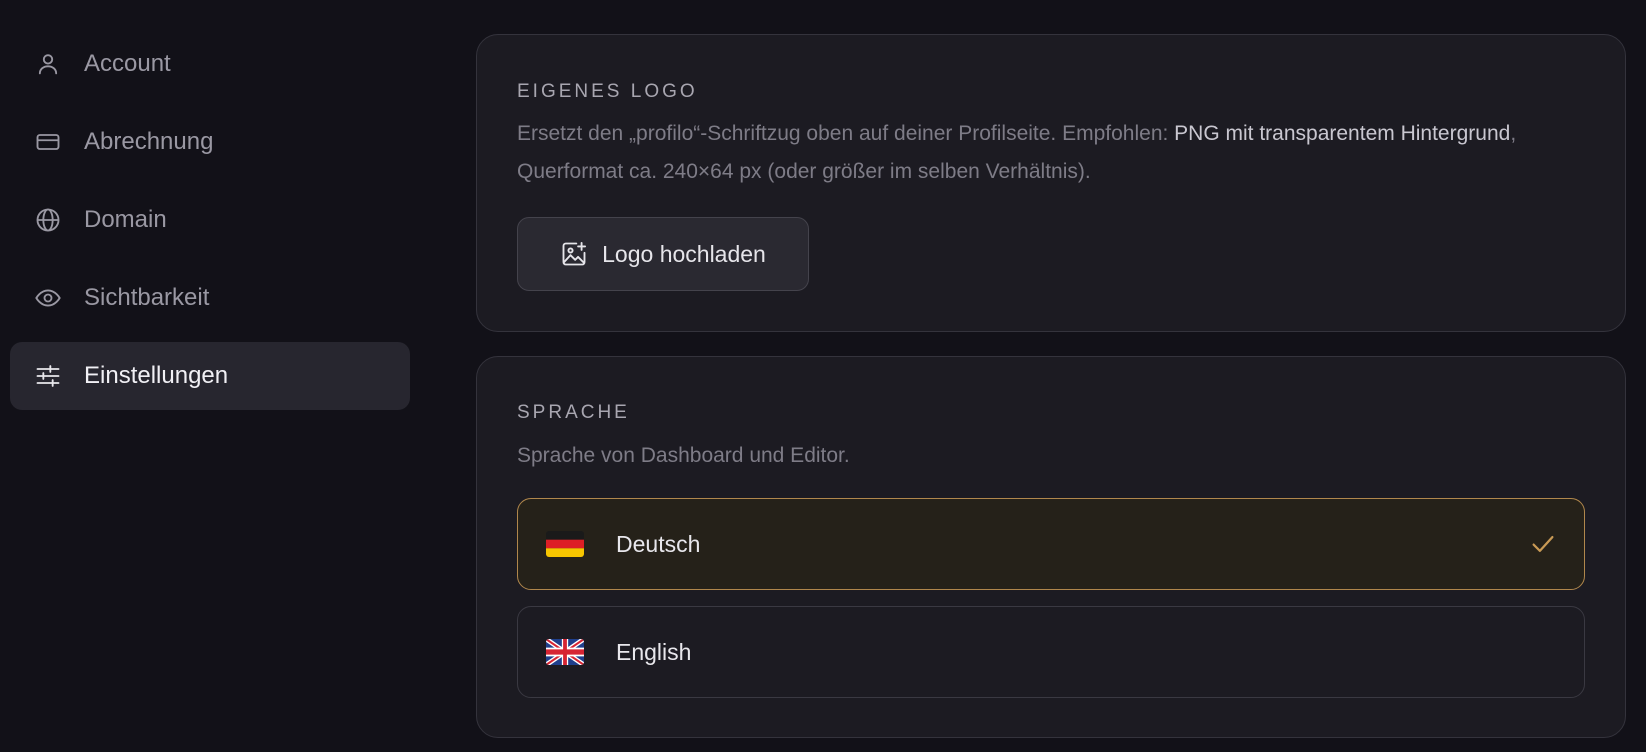 The height and width of the screenshot is (752, 1646). I want to click on sidebar-item-billing: Abrechnung, so click(210, 142).